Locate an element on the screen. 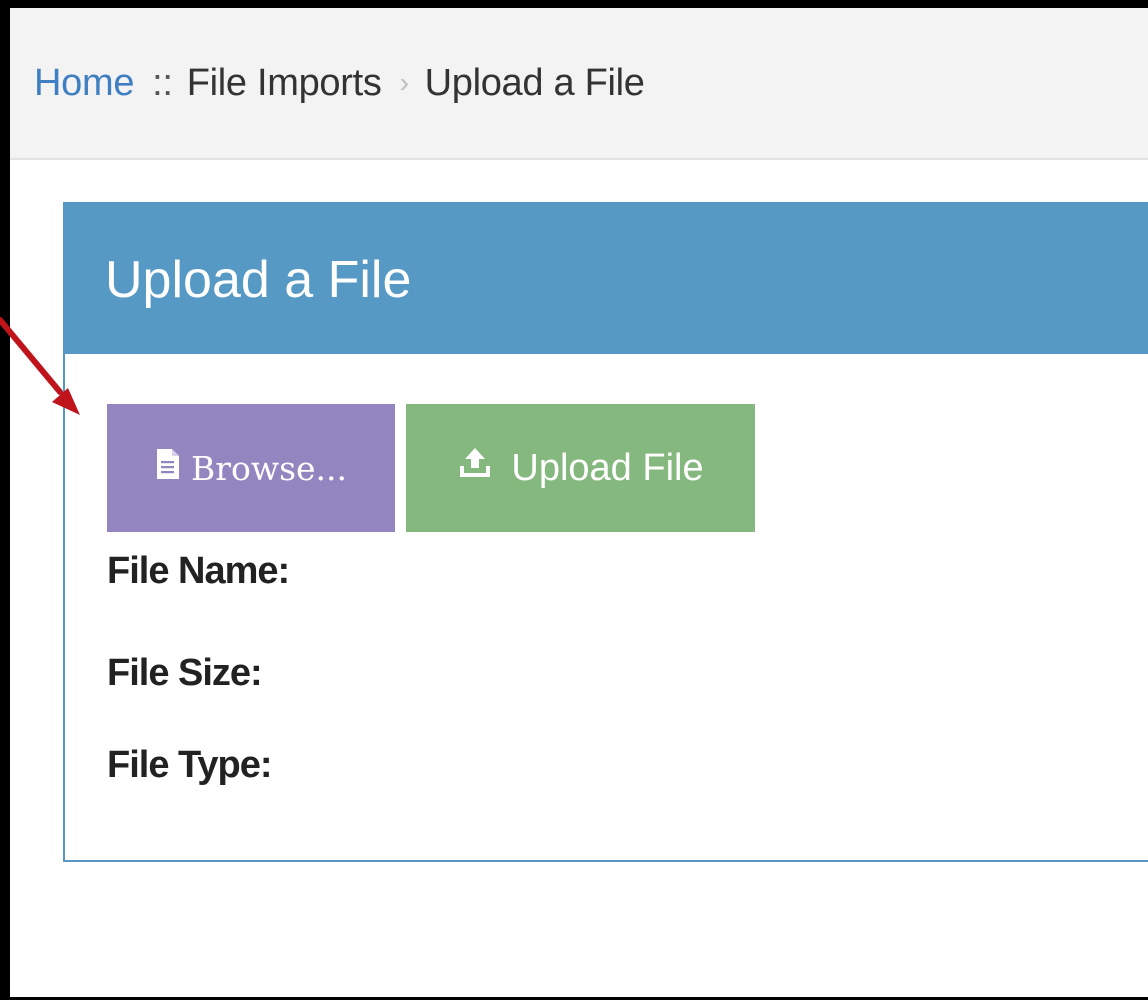 The height and width of the screenshot is (1000, 1148). upload-file-button: Upload File is located at coordinates (580, 468).